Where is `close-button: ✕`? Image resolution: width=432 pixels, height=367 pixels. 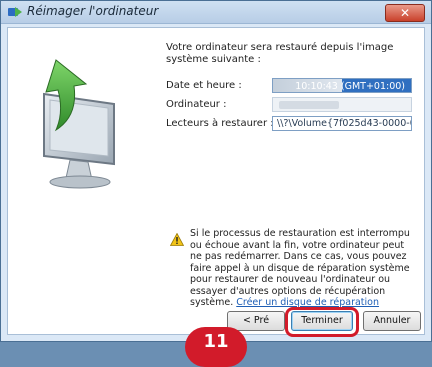
close-button: ✕ is located at coordinates (405, 13).